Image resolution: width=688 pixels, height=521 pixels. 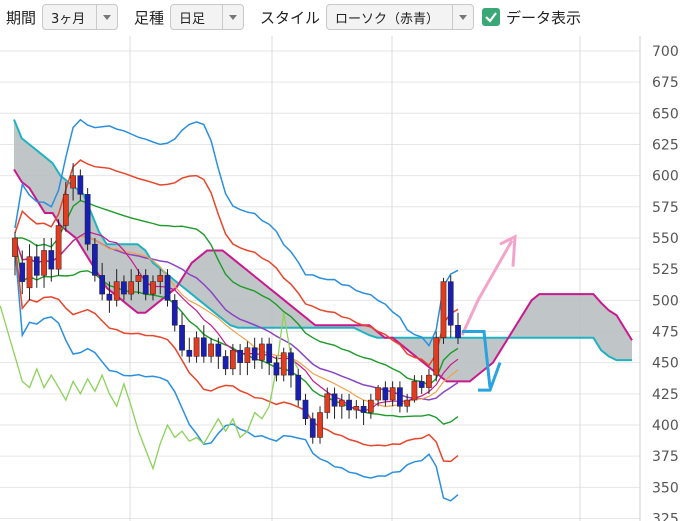 I want to click on y-tick-label: 550, so click(x=665, y=239).